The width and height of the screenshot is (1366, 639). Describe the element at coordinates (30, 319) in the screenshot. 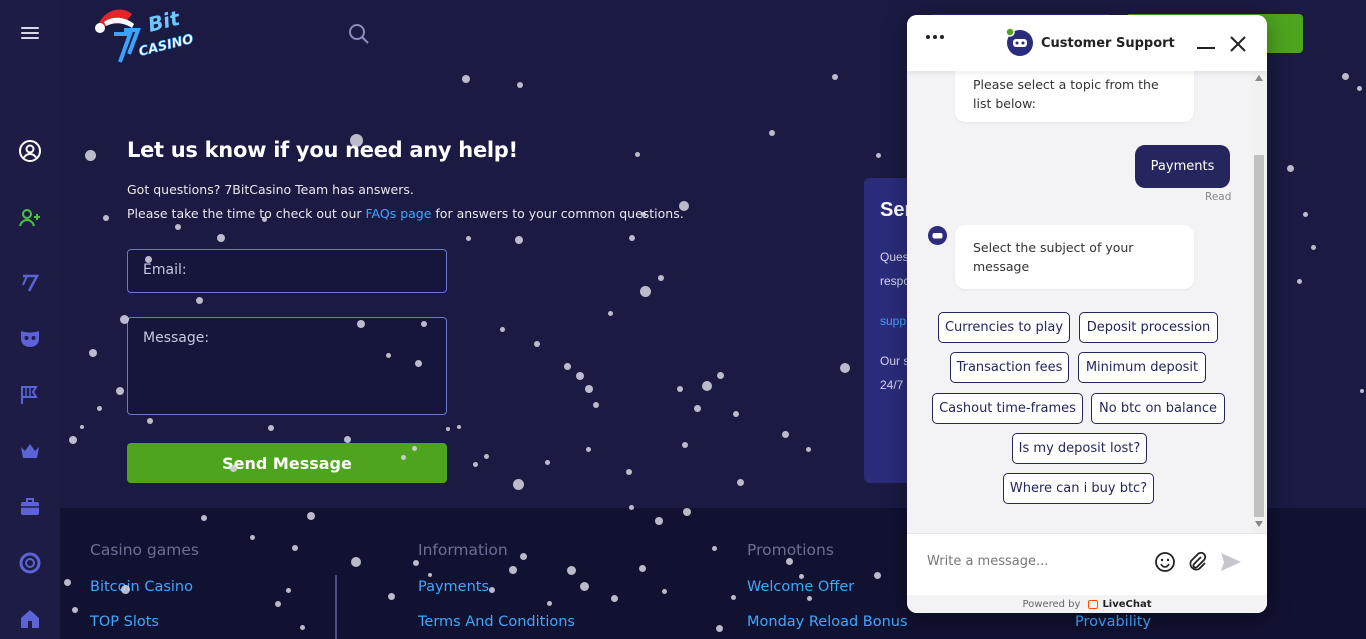

I see `sidebar-rail` at that location.